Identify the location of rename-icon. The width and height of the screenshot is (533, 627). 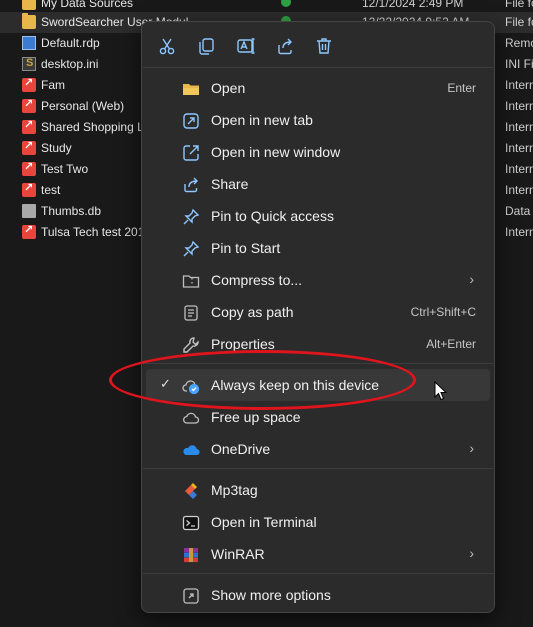
(246, 46).